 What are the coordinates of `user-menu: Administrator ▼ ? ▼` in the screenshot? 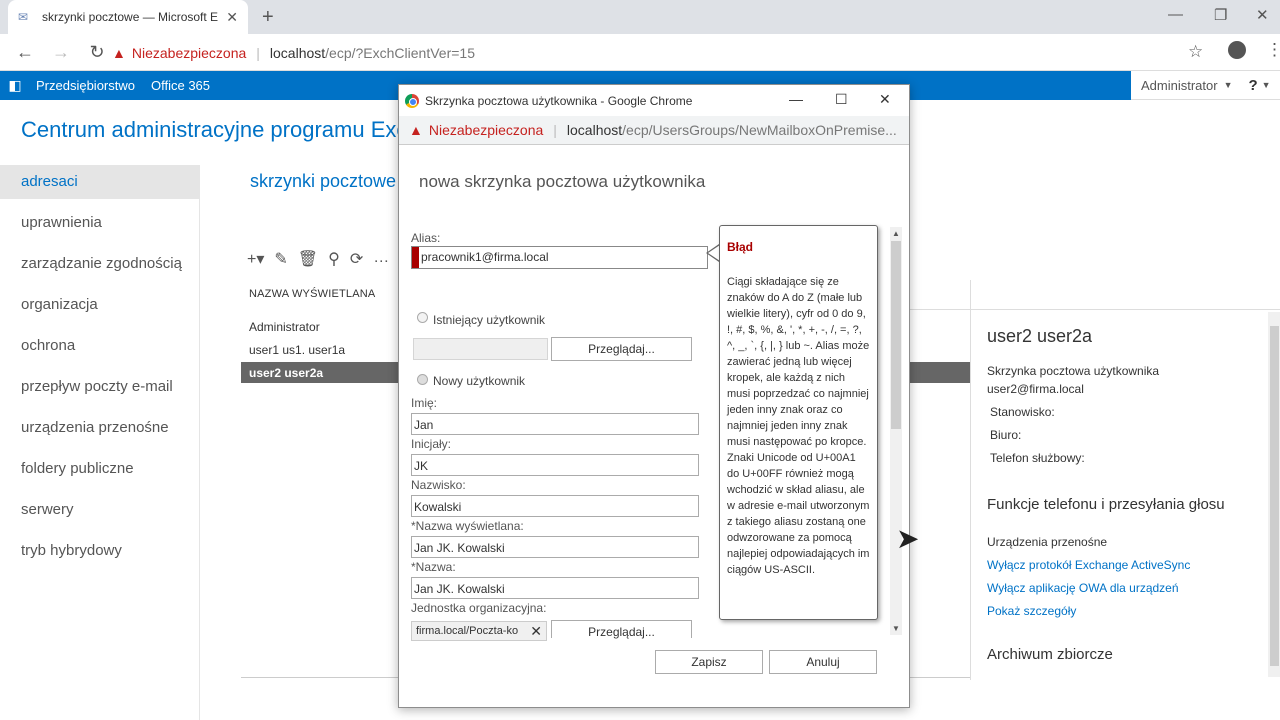 It's located at (1205, 85).